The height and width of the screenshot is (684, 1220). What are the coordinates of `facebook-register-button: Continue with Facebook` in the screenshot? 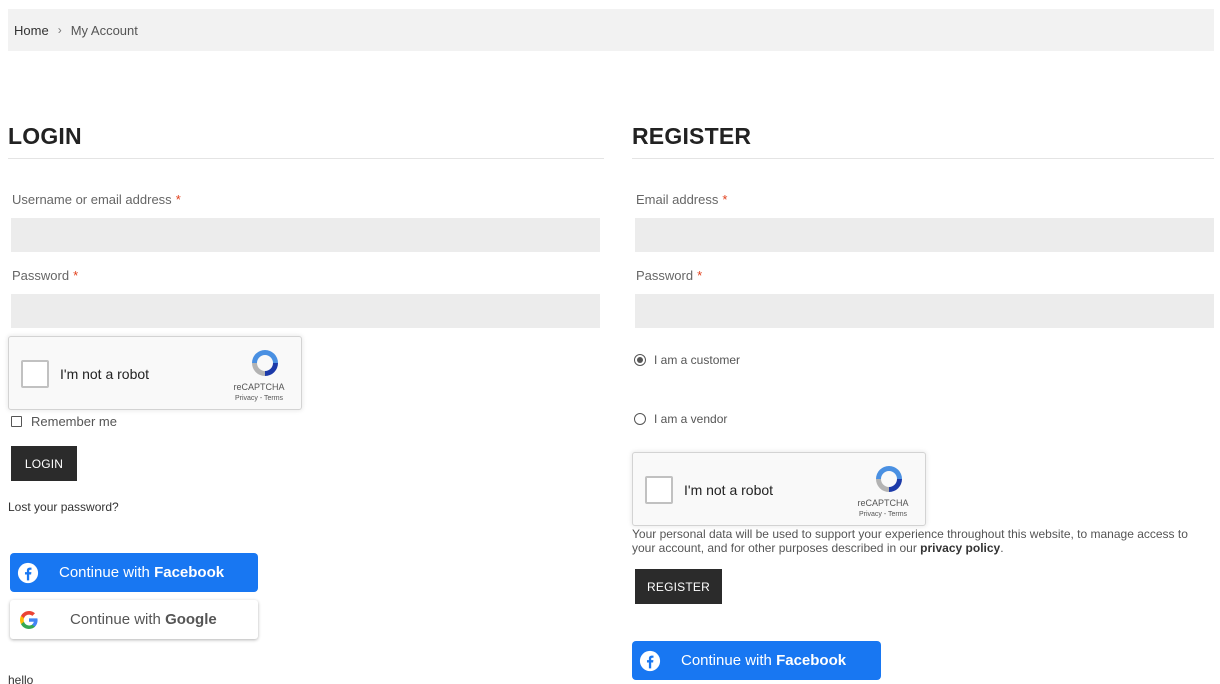 It's located at (756, 660).